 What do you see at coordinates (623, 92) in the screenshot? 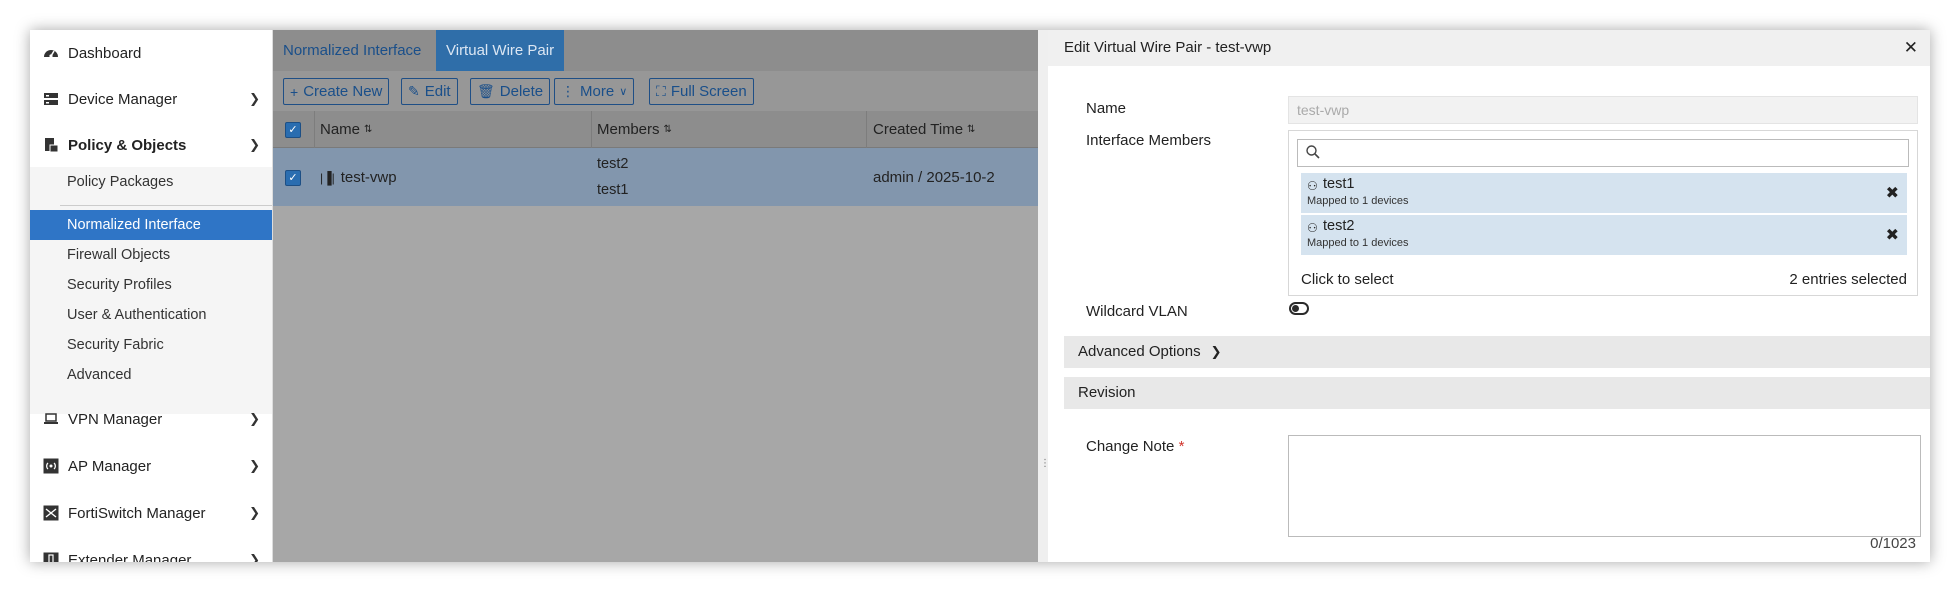
I see `chevron-down-icon: ∨` at bounding box center [623, 92].